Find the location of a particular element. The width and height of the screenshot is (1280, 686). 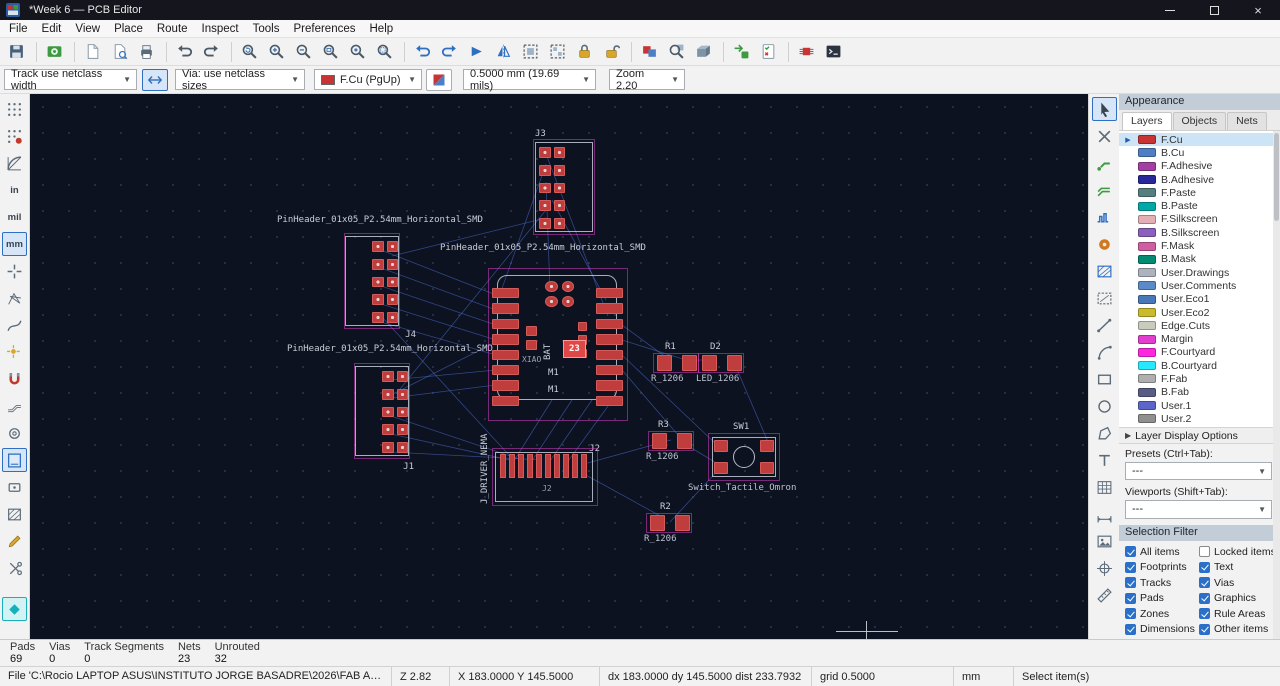

show-layers-manager-button is located at coordinates (649, 52).